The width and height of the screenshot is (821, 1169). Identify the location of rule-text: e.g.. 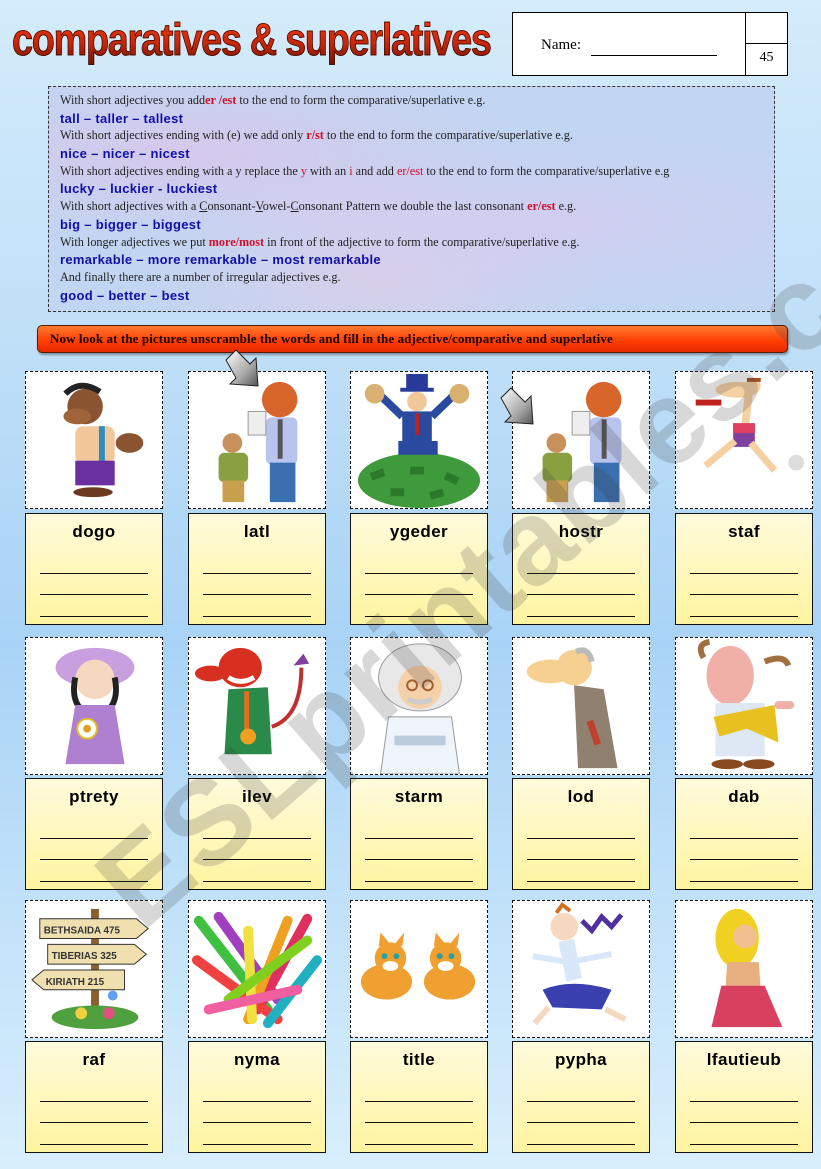
(566, 206).